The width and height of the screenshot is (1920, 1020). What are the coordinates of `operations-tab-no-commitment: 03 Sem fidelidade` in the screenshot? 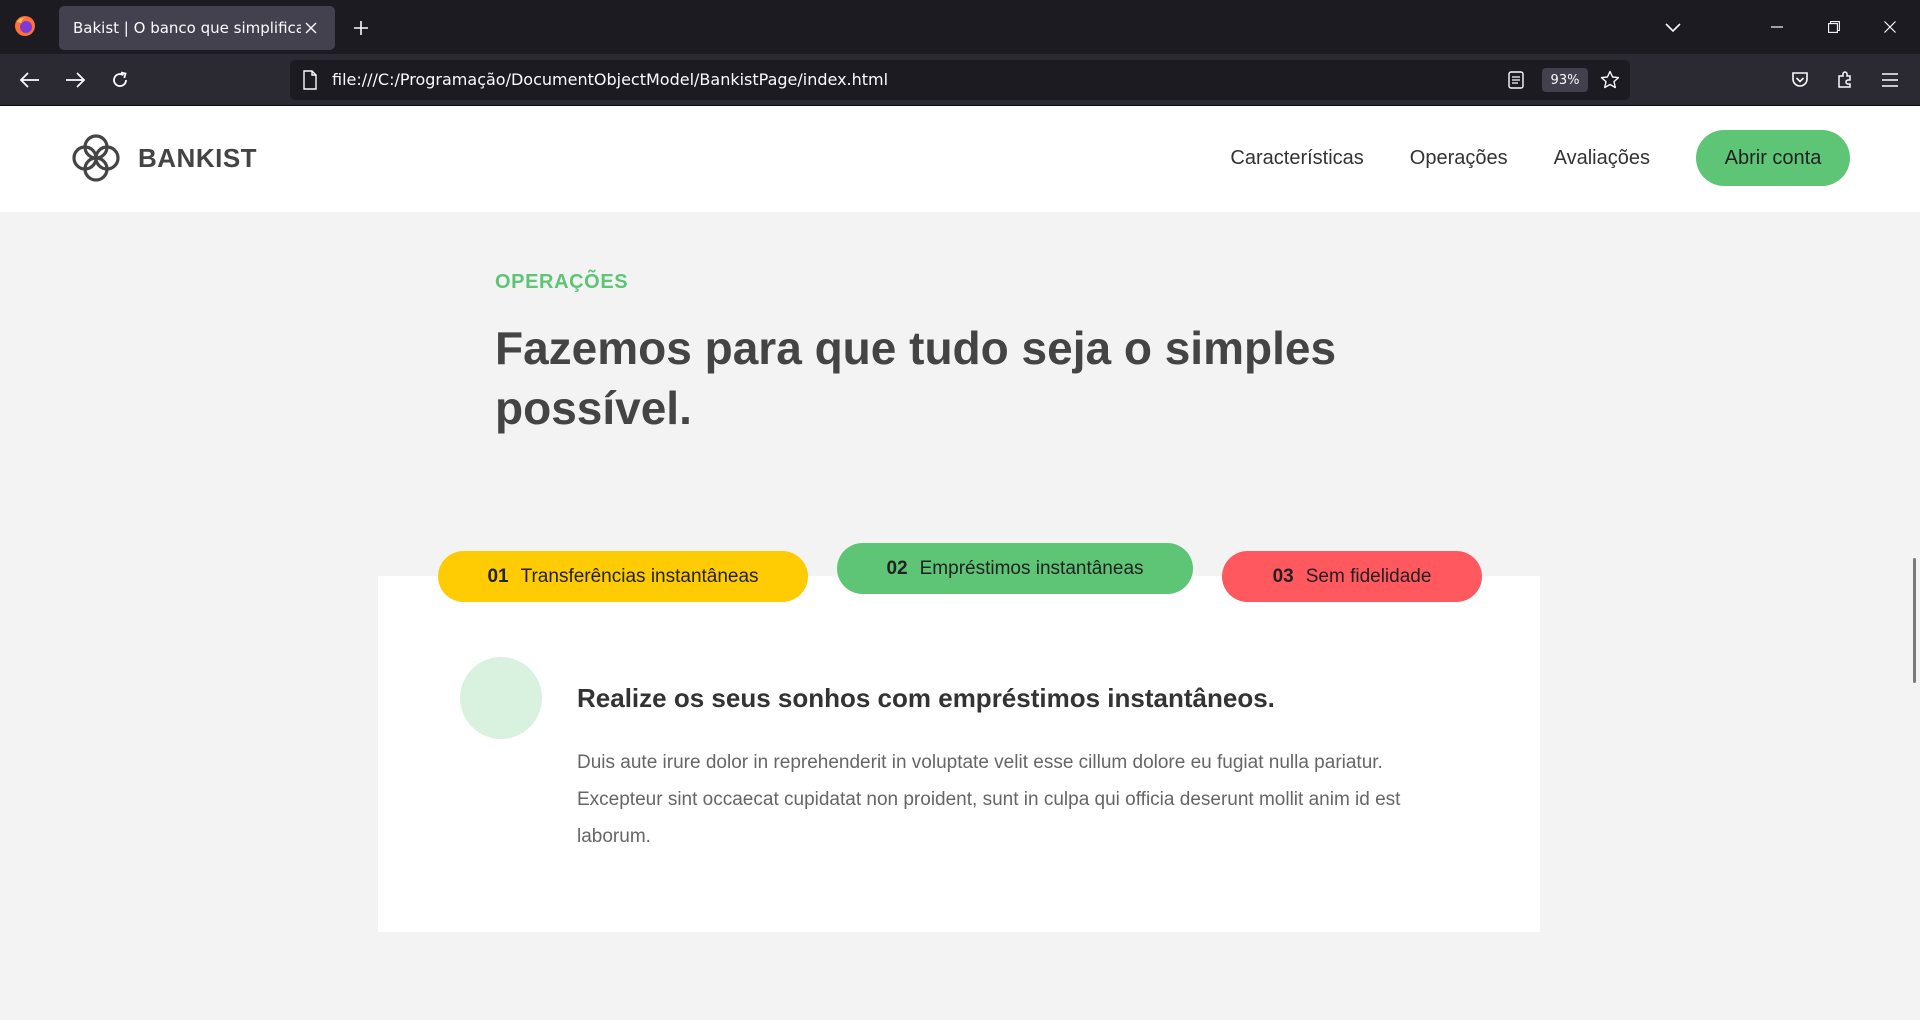 It's located at (1352, 576).